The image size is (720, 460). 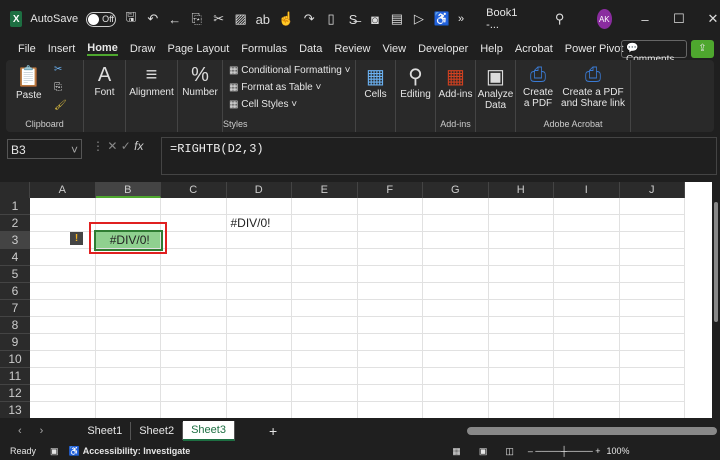 What do you see at coordinates (101, 19) in the screenshot?
I see `autosave-toggle: Off` at bounding box center [101, 19].